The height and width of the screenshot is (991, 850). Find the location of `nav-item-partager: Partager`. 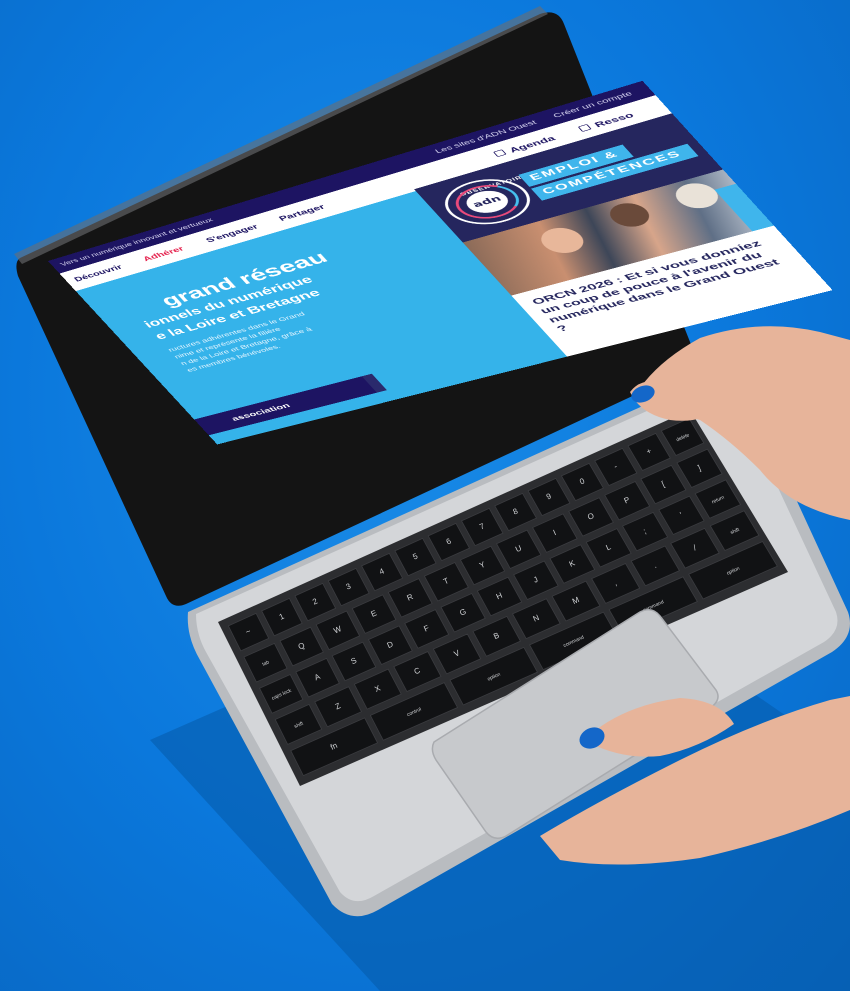

nav-item-partager: Partager is located at coordinates (302, 213).